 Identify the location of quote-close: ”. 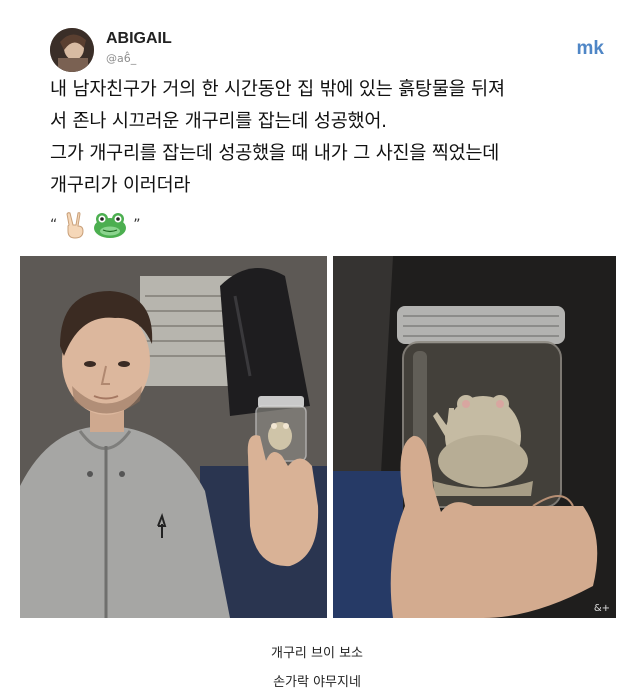
(137, 225).